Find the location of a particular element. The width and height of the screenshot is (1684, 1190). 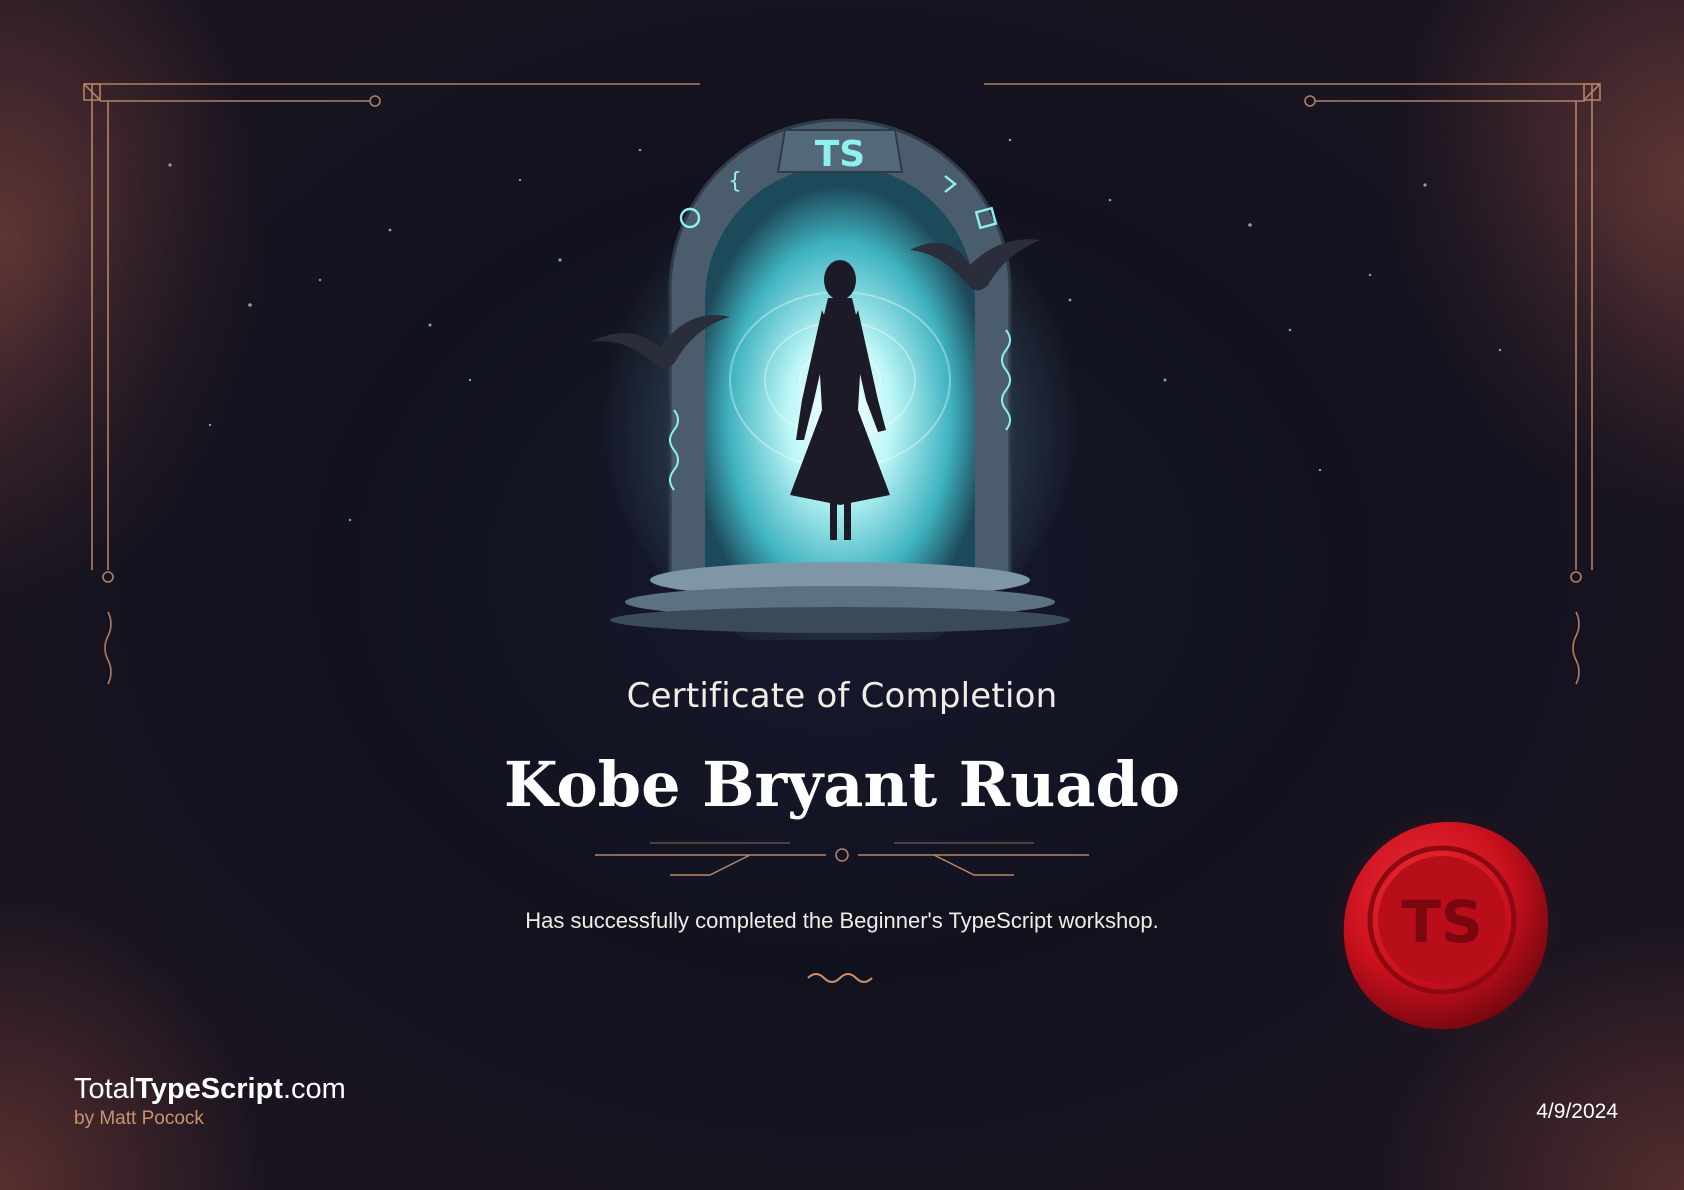

brand-suffix: .com is located at coordinates (314, 1089).